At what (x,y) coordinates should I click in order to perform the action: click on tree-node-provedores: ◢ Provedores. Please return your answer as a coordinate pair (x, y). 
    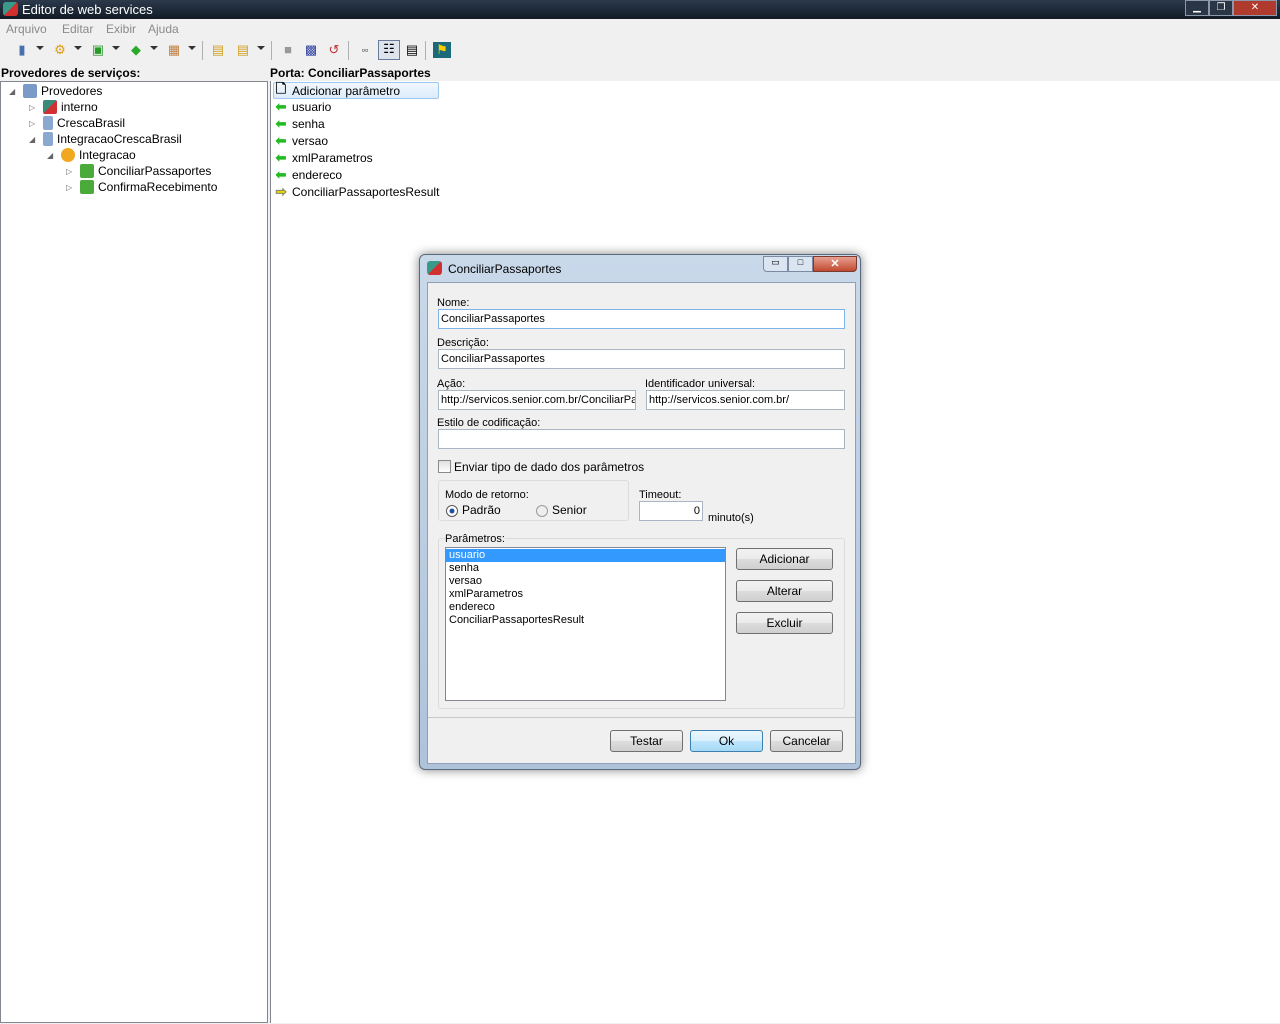
    Looking at the image, I should click on (55, 91).